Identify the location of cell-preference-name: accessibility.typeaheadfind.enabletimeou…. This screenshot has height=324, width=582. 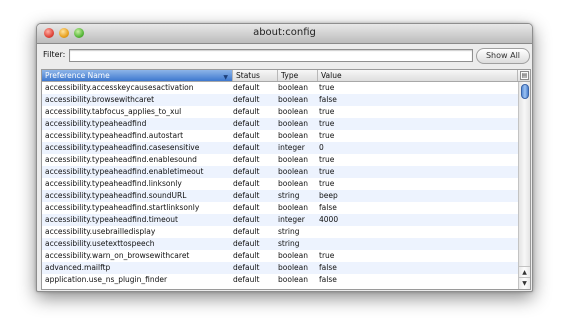
(124, 171).